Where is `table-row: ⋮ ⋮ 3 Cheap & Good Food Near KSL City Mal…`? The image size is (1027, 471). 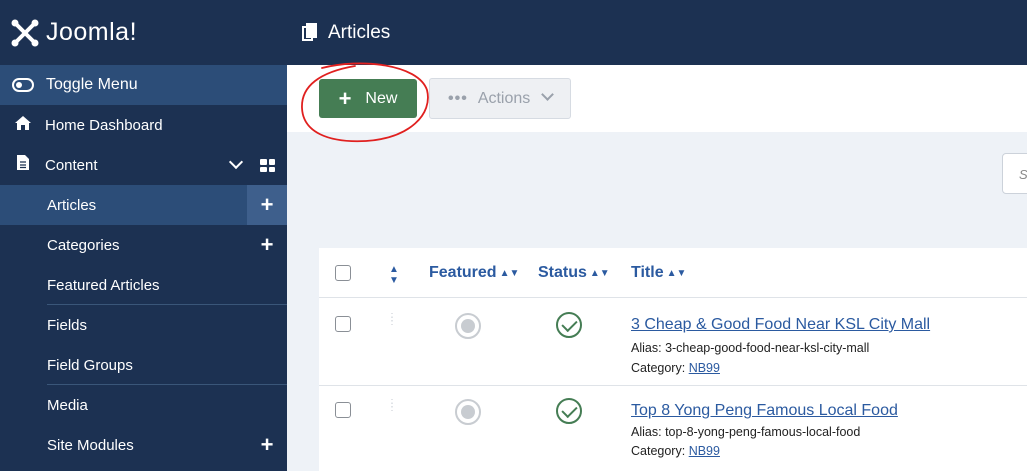 table-row: ⋮ ⋮ 3 Cheap & Good Food Near KSL City Mal… is located at coordinates (673, 342).